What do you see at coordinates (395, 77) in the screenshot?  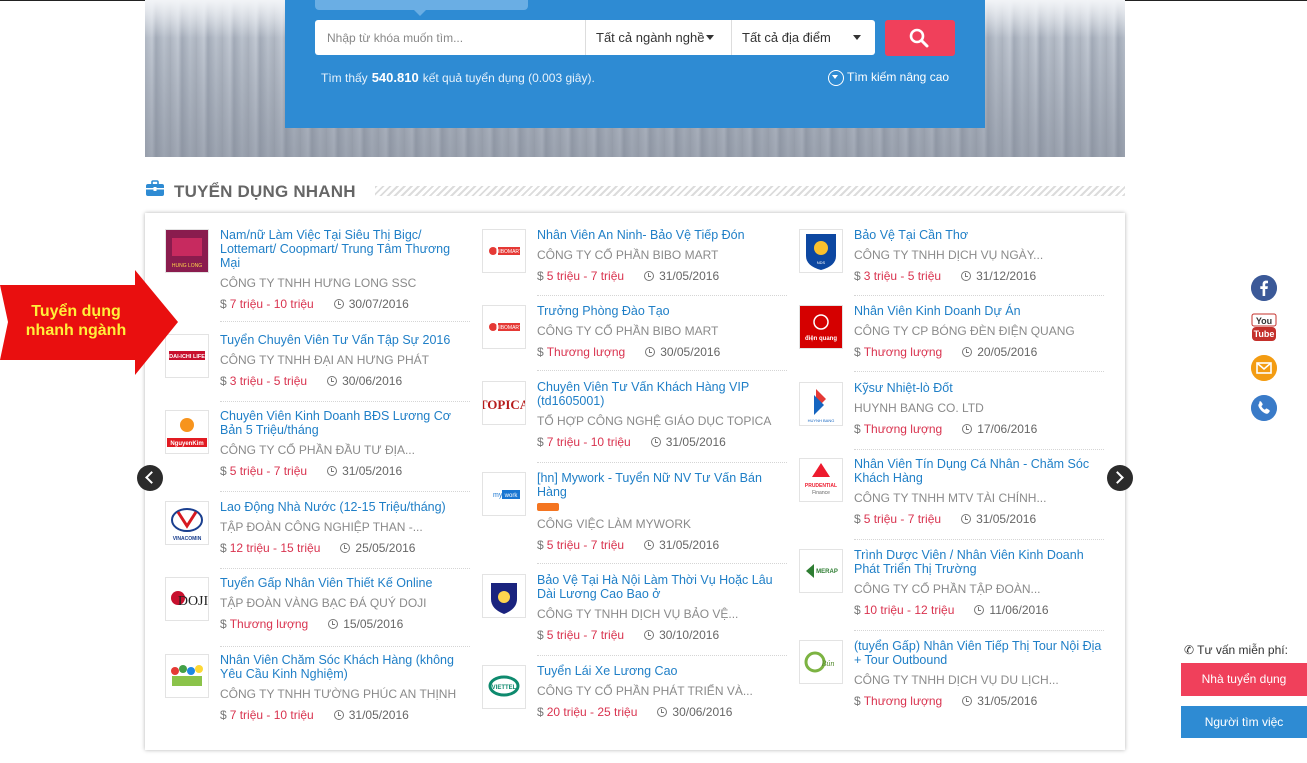 I see `result-count: 540.810` at bounding box center [395, 77].